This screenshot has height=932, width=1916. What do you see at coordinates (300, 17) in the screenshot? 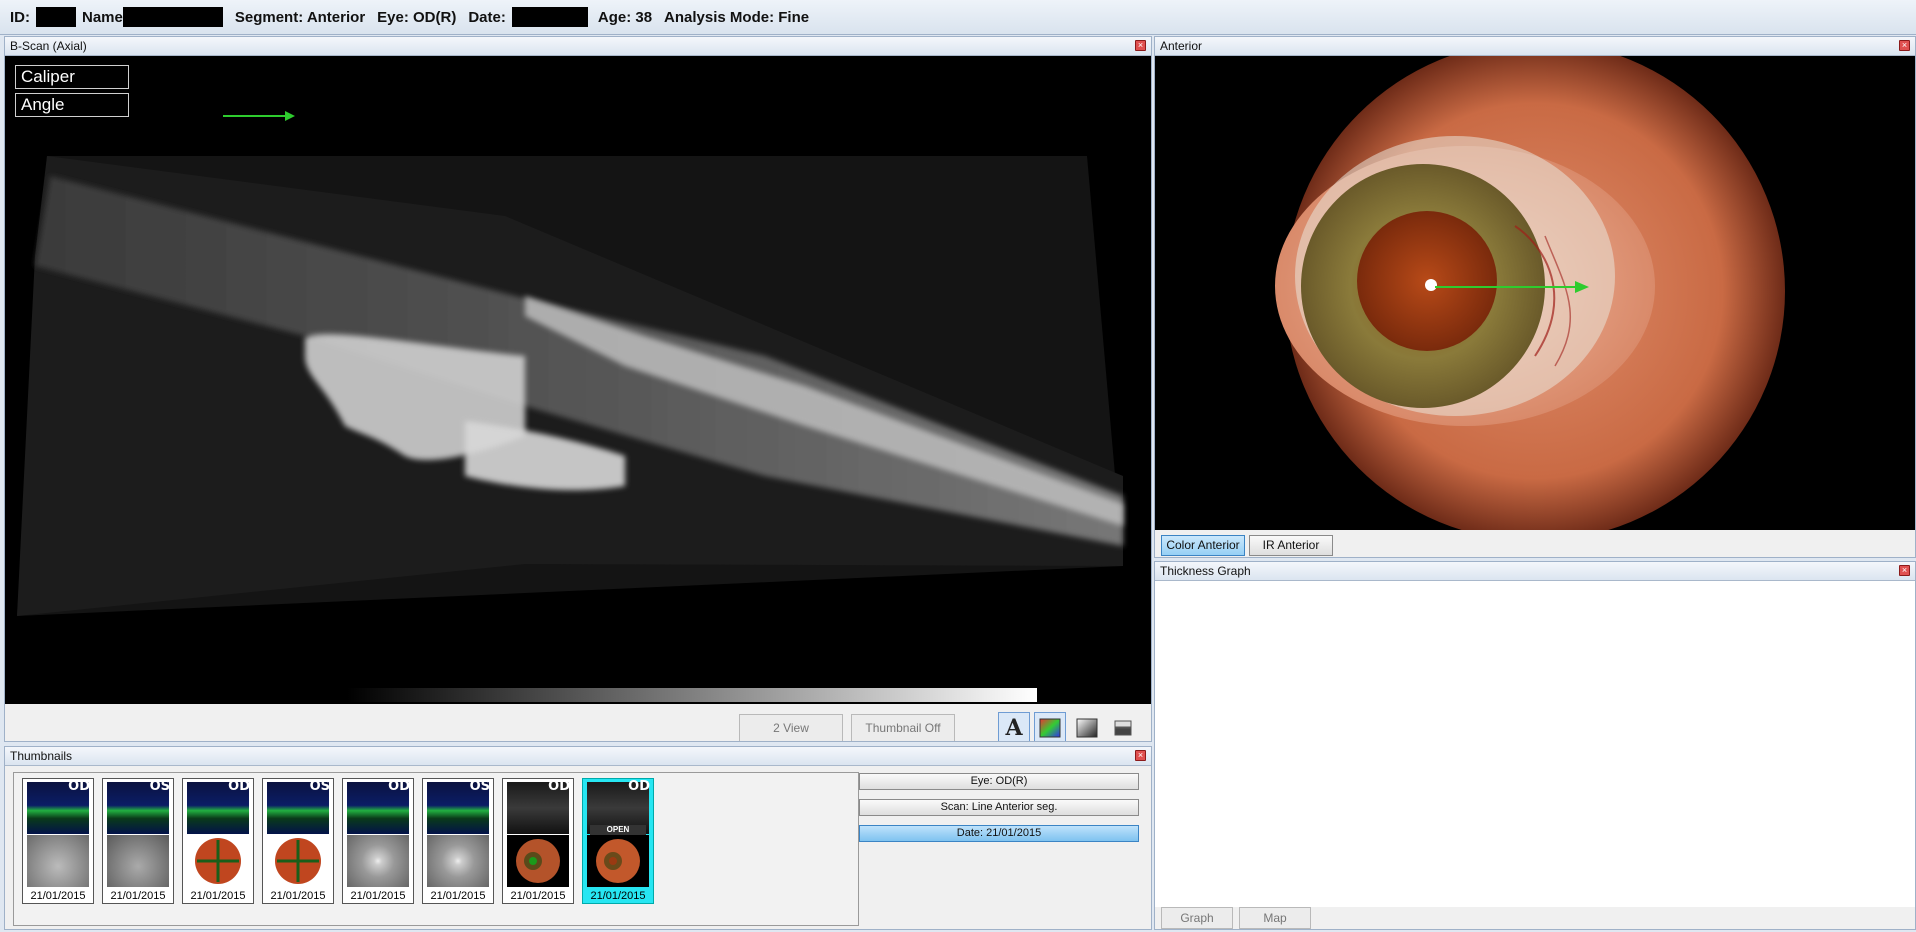
I see `segment-label: Segment: Anterior` at bounding box center [300, 17].